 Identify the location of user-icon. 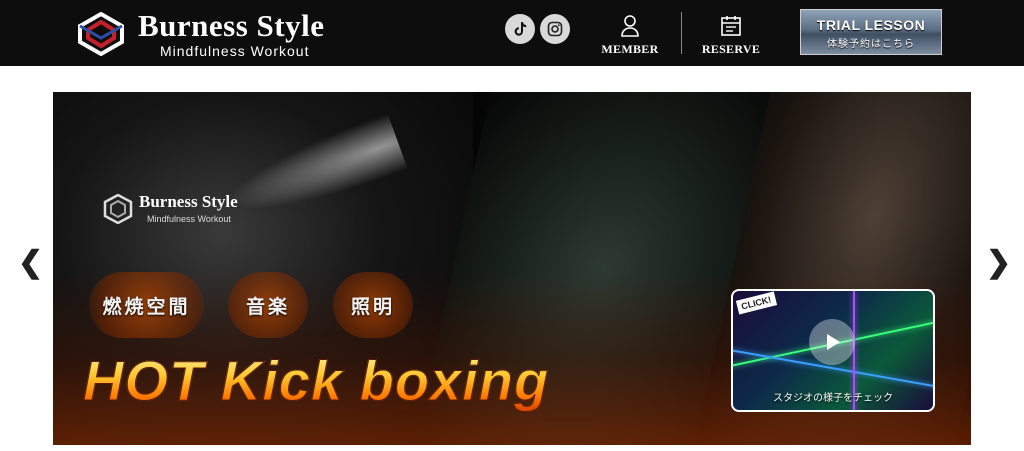
(630, 26).